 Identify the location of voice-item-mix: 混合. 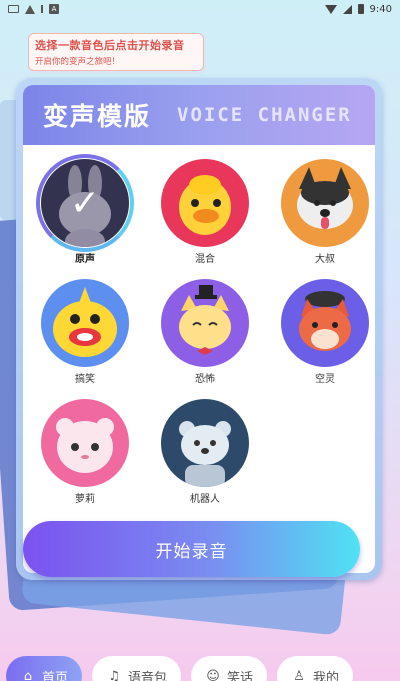
(205, 212).